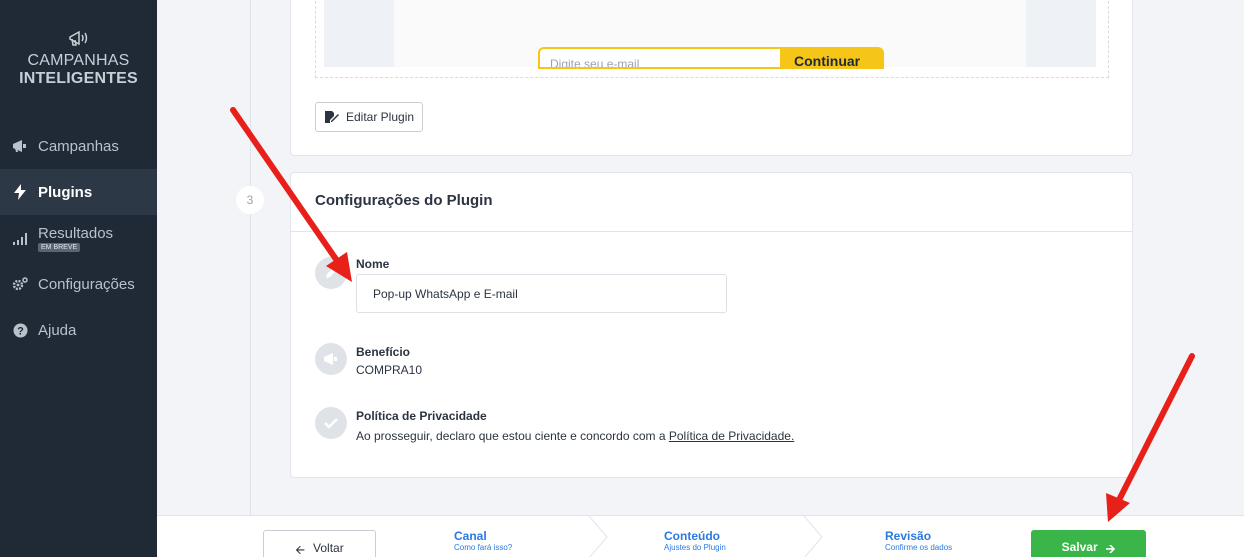 This screenshot has width=1244, height=557. What do you see at coordinates (20, 192) in the screenshot?
I see `lightning-icon` at bounding box center [20, 192].